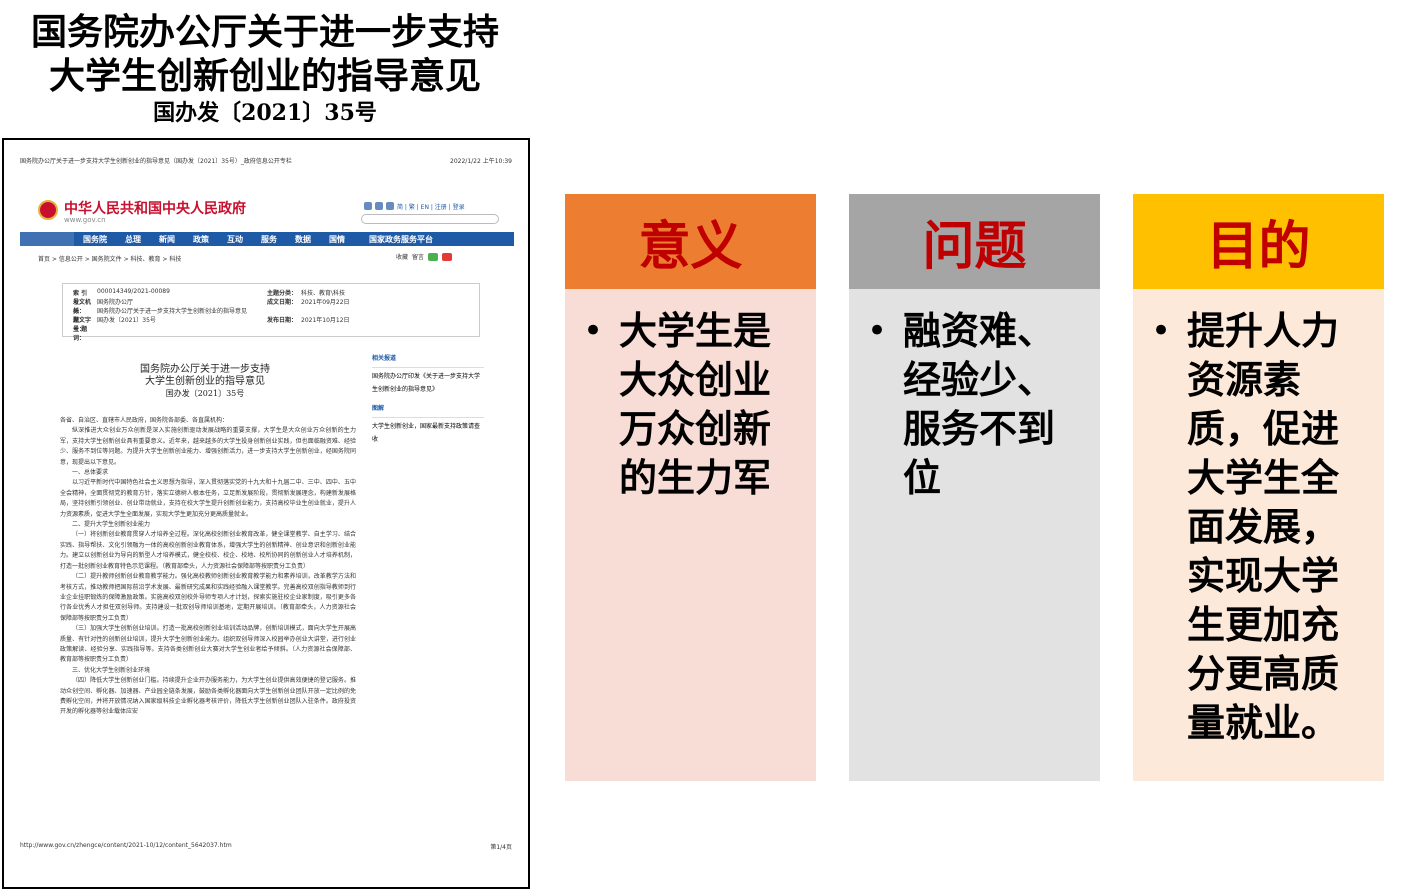 The width and height of the screenshot is (1426, 892). Describe the element at coordinates (80, 298) in the screenshot. I see `meta-index-label: 索 引 号：` at that location.